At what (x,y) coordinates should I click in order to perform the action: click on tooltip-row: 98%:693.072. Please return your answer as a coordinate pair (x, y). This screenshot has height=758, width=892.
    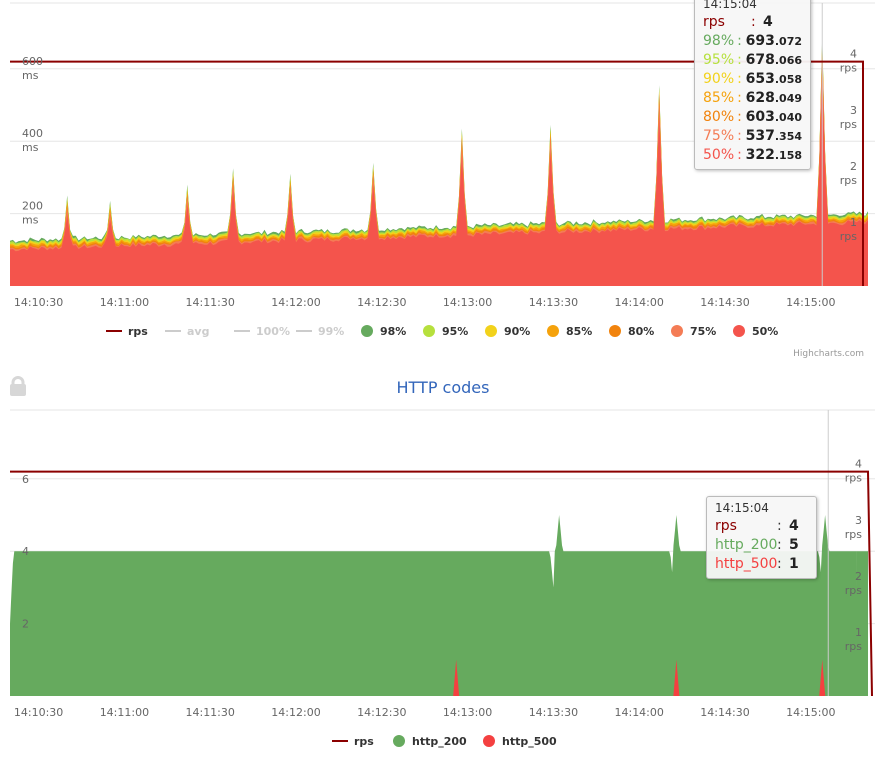
    Looking at the image, I should click on (752, 41).